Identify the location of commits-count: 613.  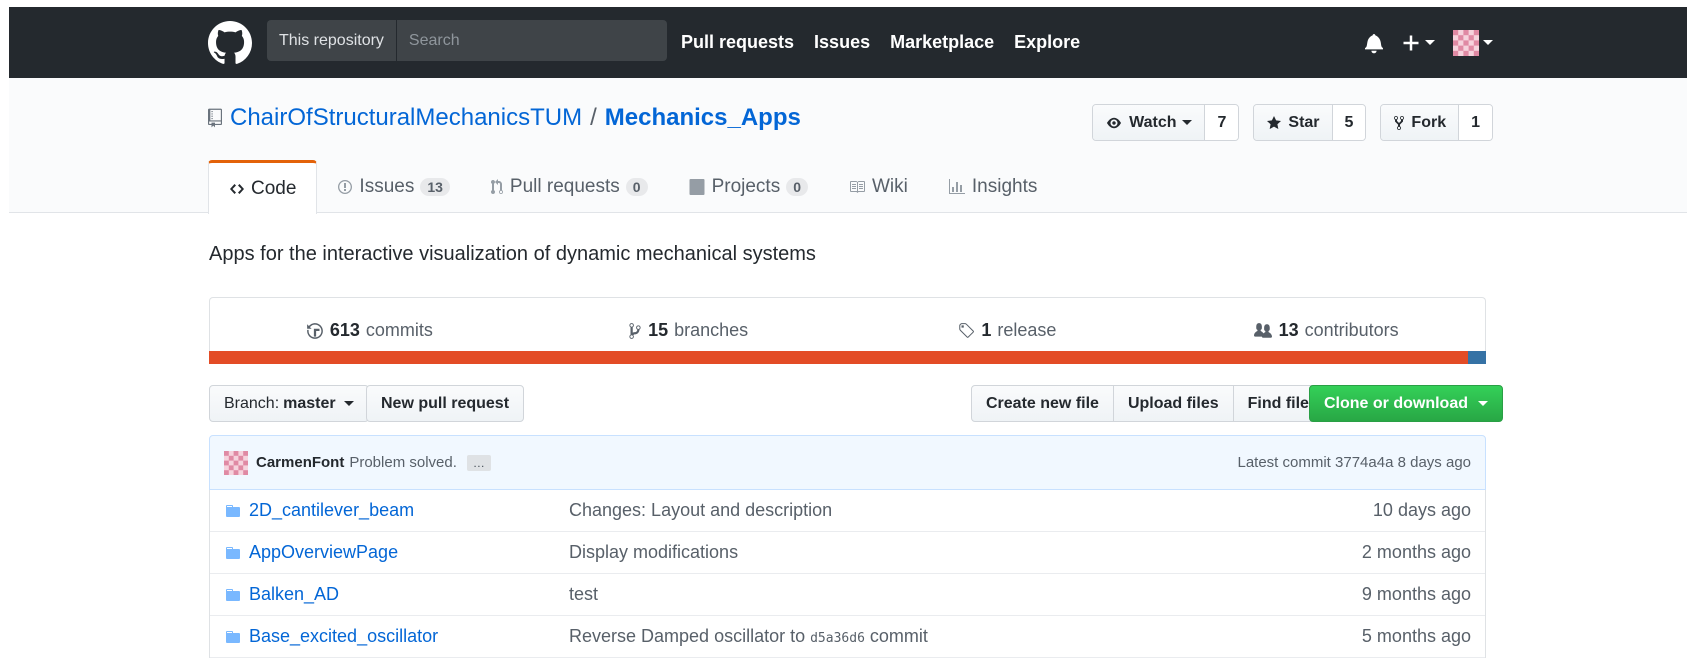
(344, 330).